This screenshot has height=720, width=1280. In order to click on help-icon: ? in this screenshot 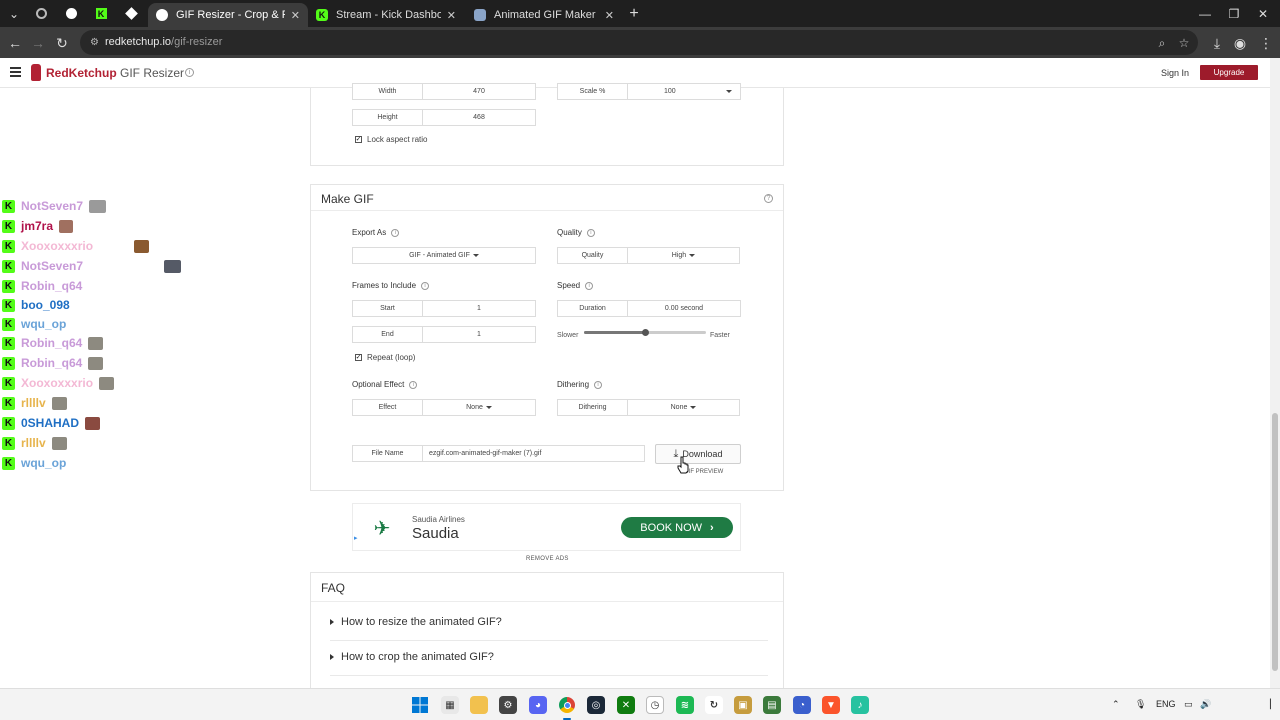, I will do `click(768, 198)`.